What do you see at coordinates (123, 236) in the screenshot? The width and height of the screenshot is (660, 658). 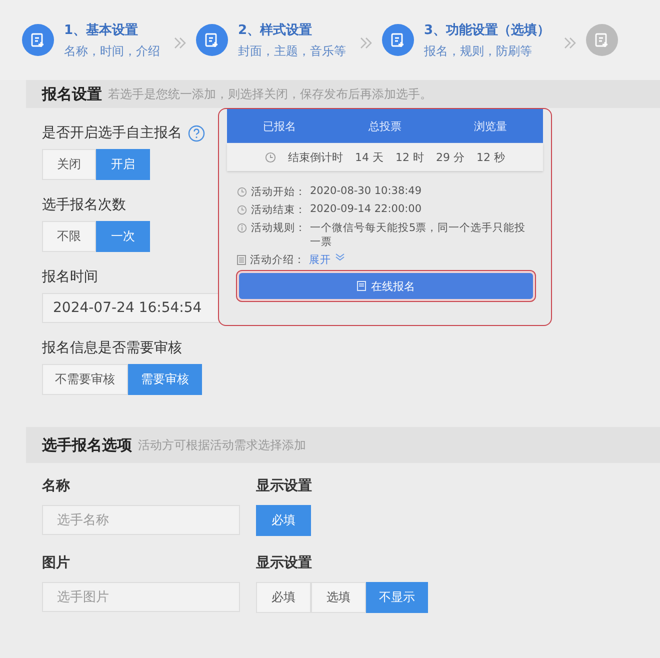 I see `toggle-option: 一次` at bounding box center [123, 236].